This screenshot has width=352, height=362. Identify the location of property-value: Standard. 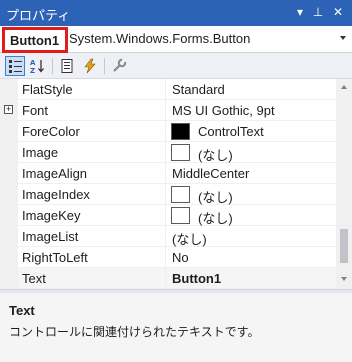
(198, 89).